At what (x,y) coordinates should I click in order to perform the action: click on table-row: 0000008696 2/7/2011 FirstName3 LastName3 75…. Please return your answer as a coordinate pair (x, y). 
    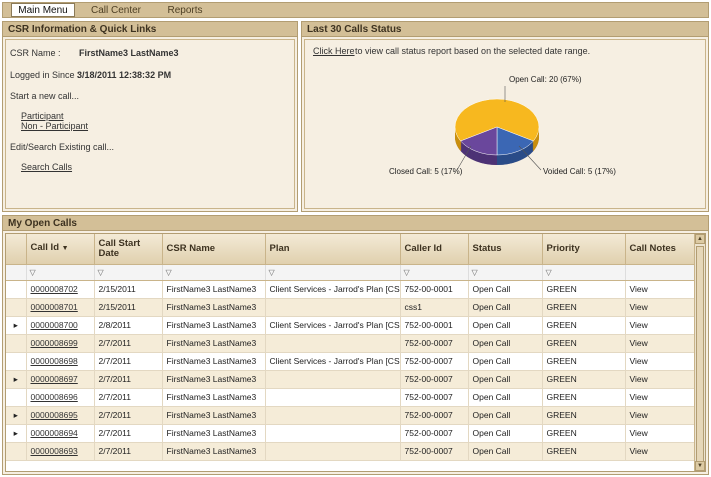
    Looking at the image, I should click on (351, 397).